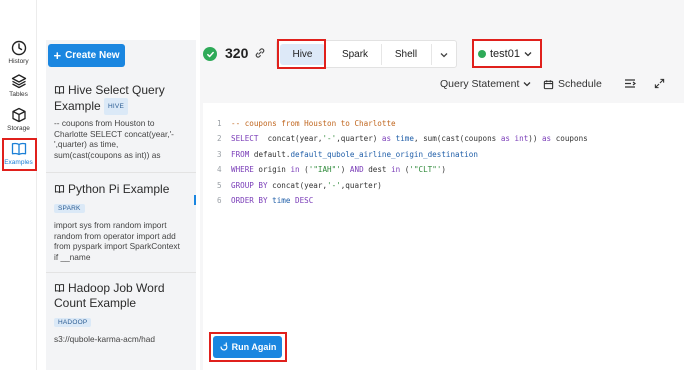 This screenshot has height=370, width=684. I want to click on rail-item-label: Examples, so click(18, 162).